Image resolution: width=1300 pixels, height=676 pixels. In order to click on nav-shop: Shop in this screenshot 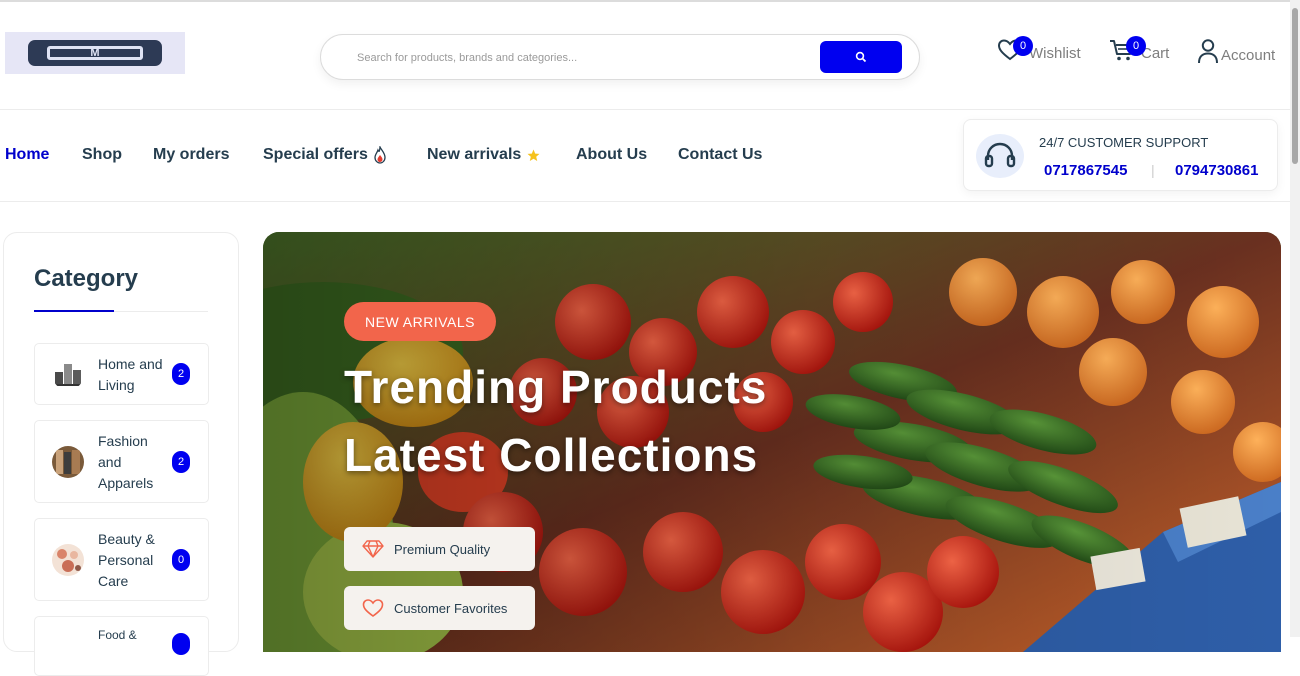, I will do `click(102, 155)`.